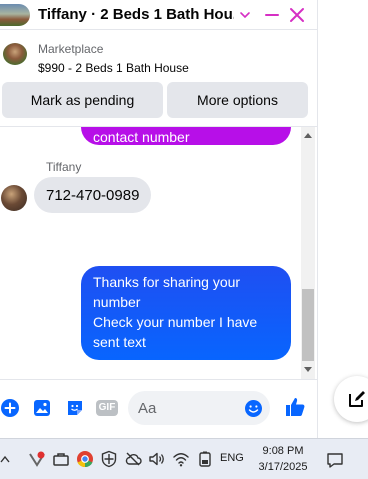 This screenshot has width=368, height=479. I want to click on windows-taskbar: ENG 9:08 PM 3/17/2025, so click(184, 458).